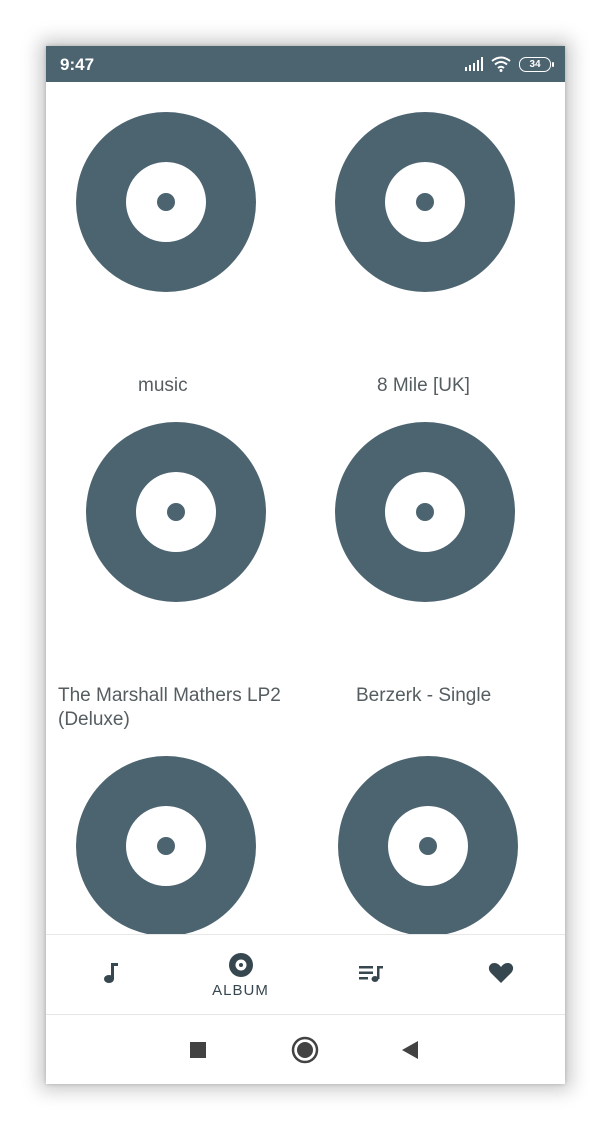 The width and height of the screenshot is (611, 1130). Describe the element at coordinates (169, 707) in the screenshot. I see `album-title: The Marshall Mathers LP2 (Deluxe)` at that location.